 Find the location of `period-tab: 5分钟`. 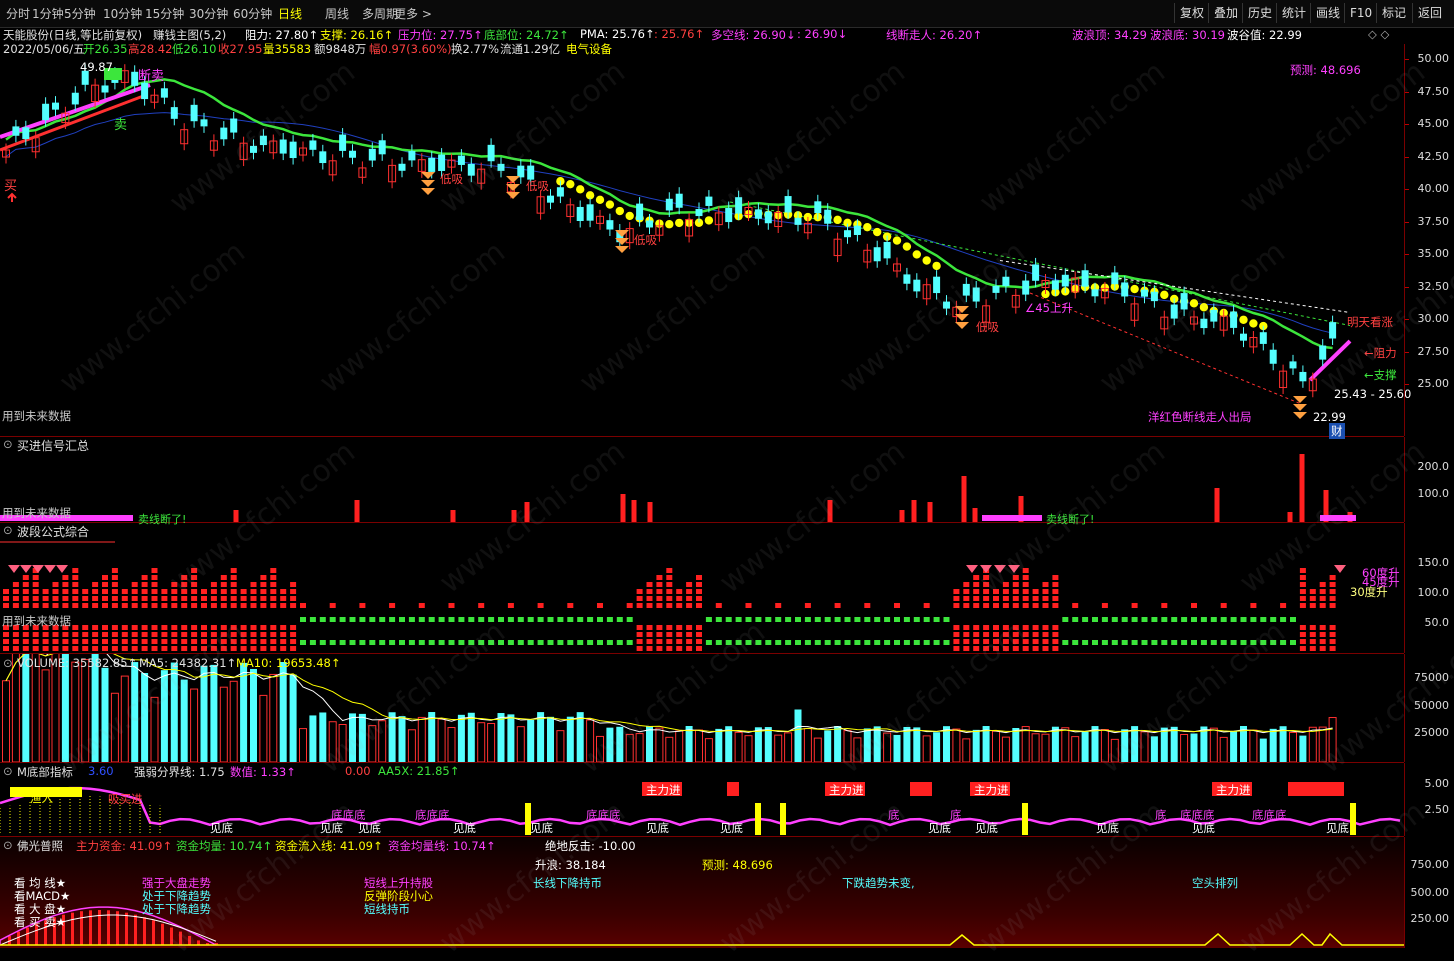

period-tab: 5分钟 is located at coordinates (80, 13).